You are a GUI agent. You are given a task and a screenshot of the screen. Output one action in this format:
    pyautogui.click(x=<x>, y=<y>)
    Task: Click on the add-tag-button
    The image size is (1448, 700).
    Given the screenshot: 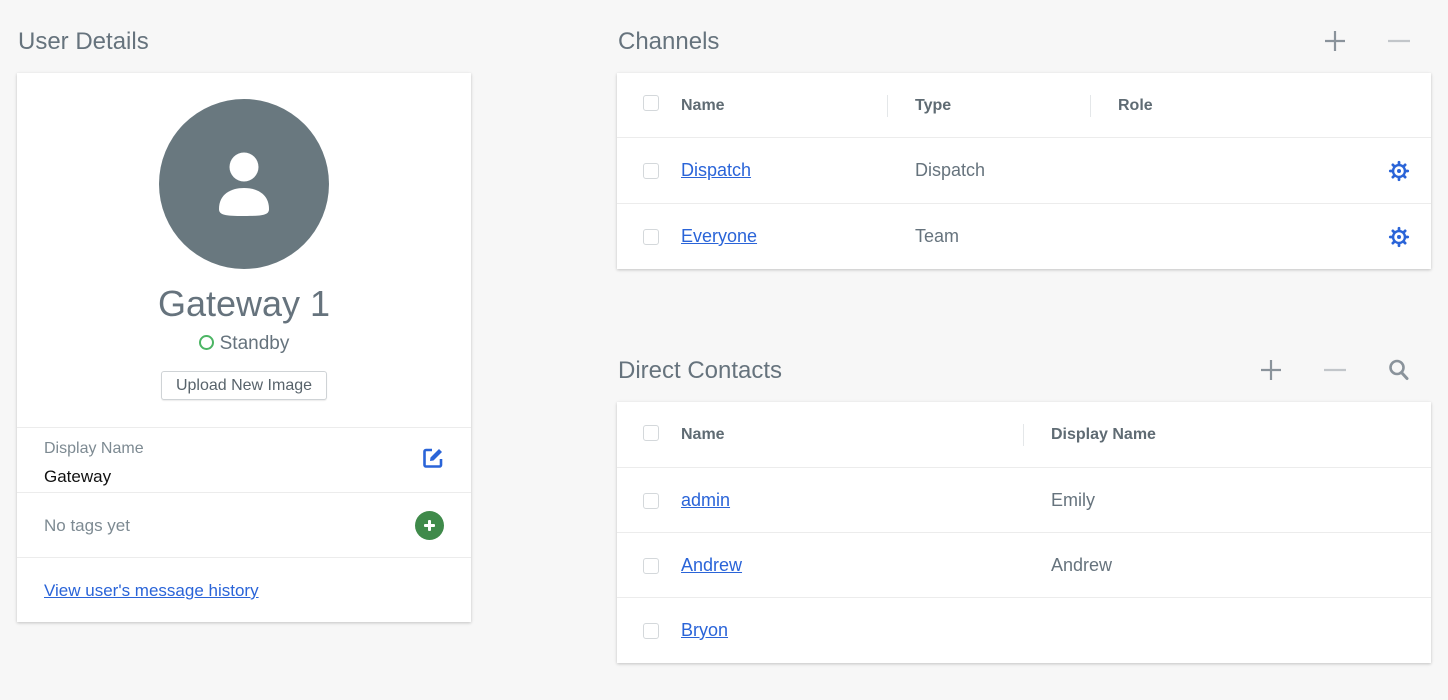 What is the action you would take?
    pyautogui.click(x=429, y=525)
    